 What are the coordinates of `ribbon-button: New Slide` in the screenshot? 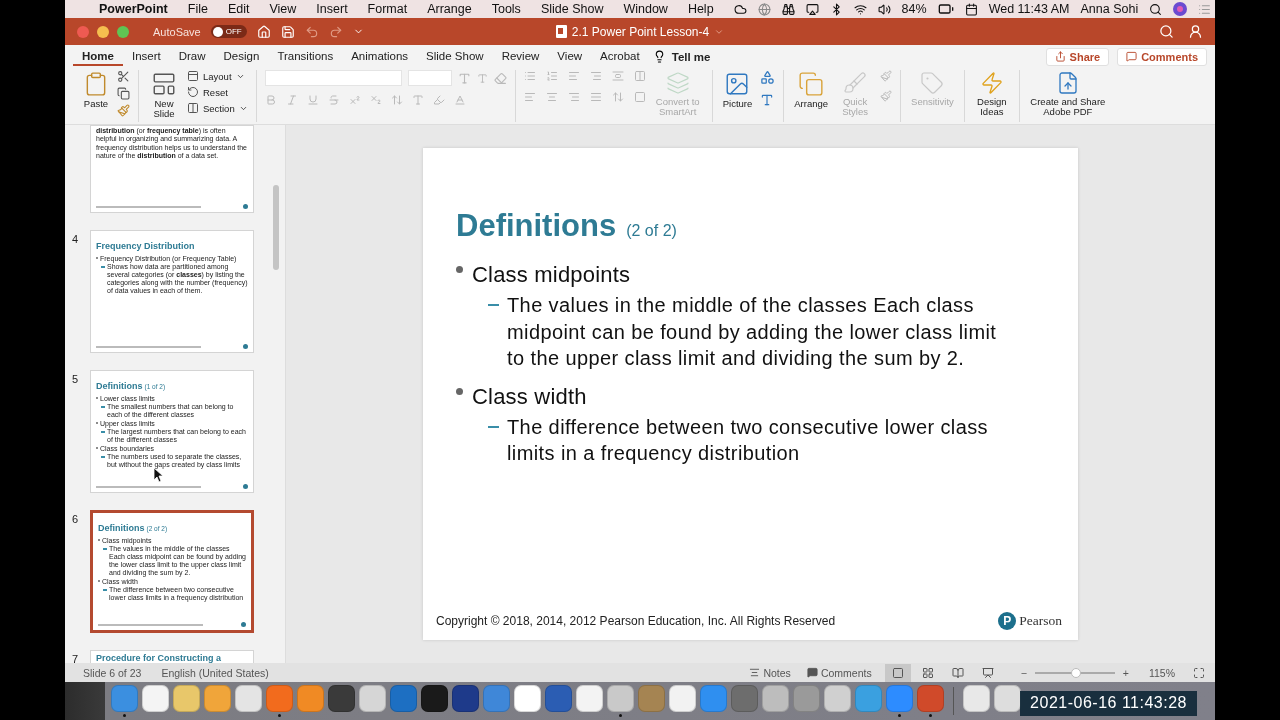 It's located at (164, 95).